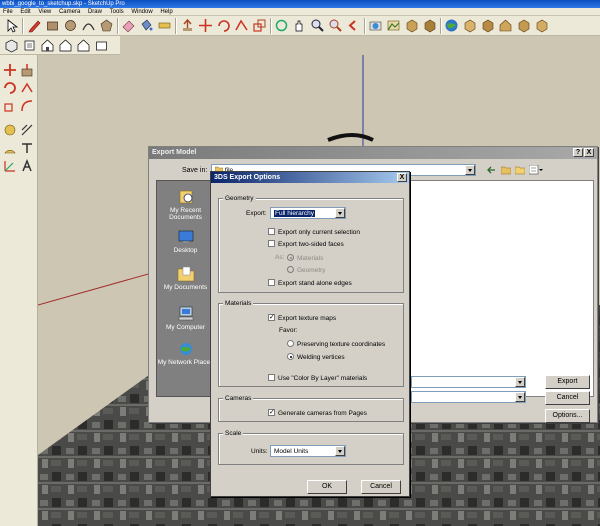 The height and width of the screenshot is (526, 600). I want to click on export-label: Export:, so click(256, 213).